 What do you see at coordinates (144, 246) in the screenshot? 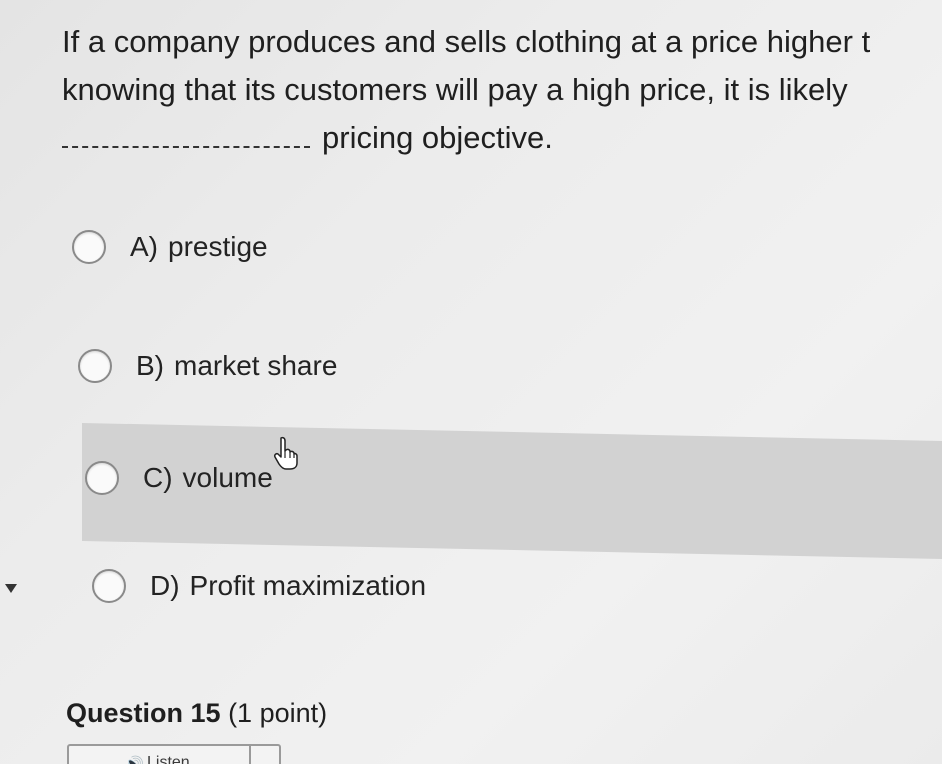
I see `option-a-letter: A)` at bounding box center [144, 246].